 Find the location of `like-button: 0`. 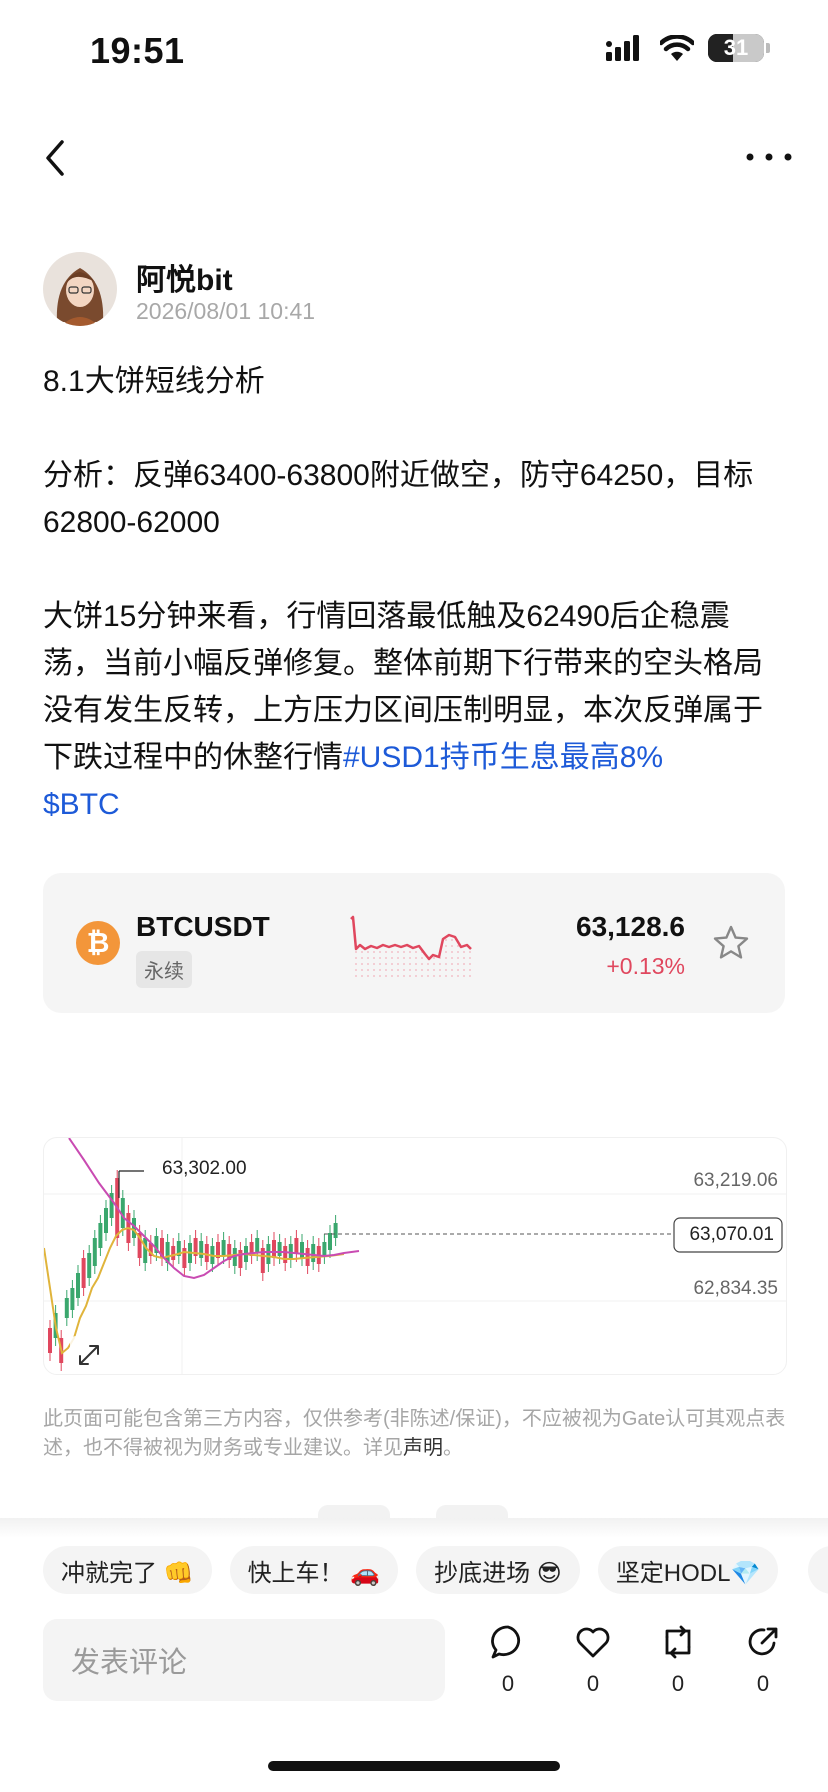

like-button: 0 is located at coordinates (593, 1660).